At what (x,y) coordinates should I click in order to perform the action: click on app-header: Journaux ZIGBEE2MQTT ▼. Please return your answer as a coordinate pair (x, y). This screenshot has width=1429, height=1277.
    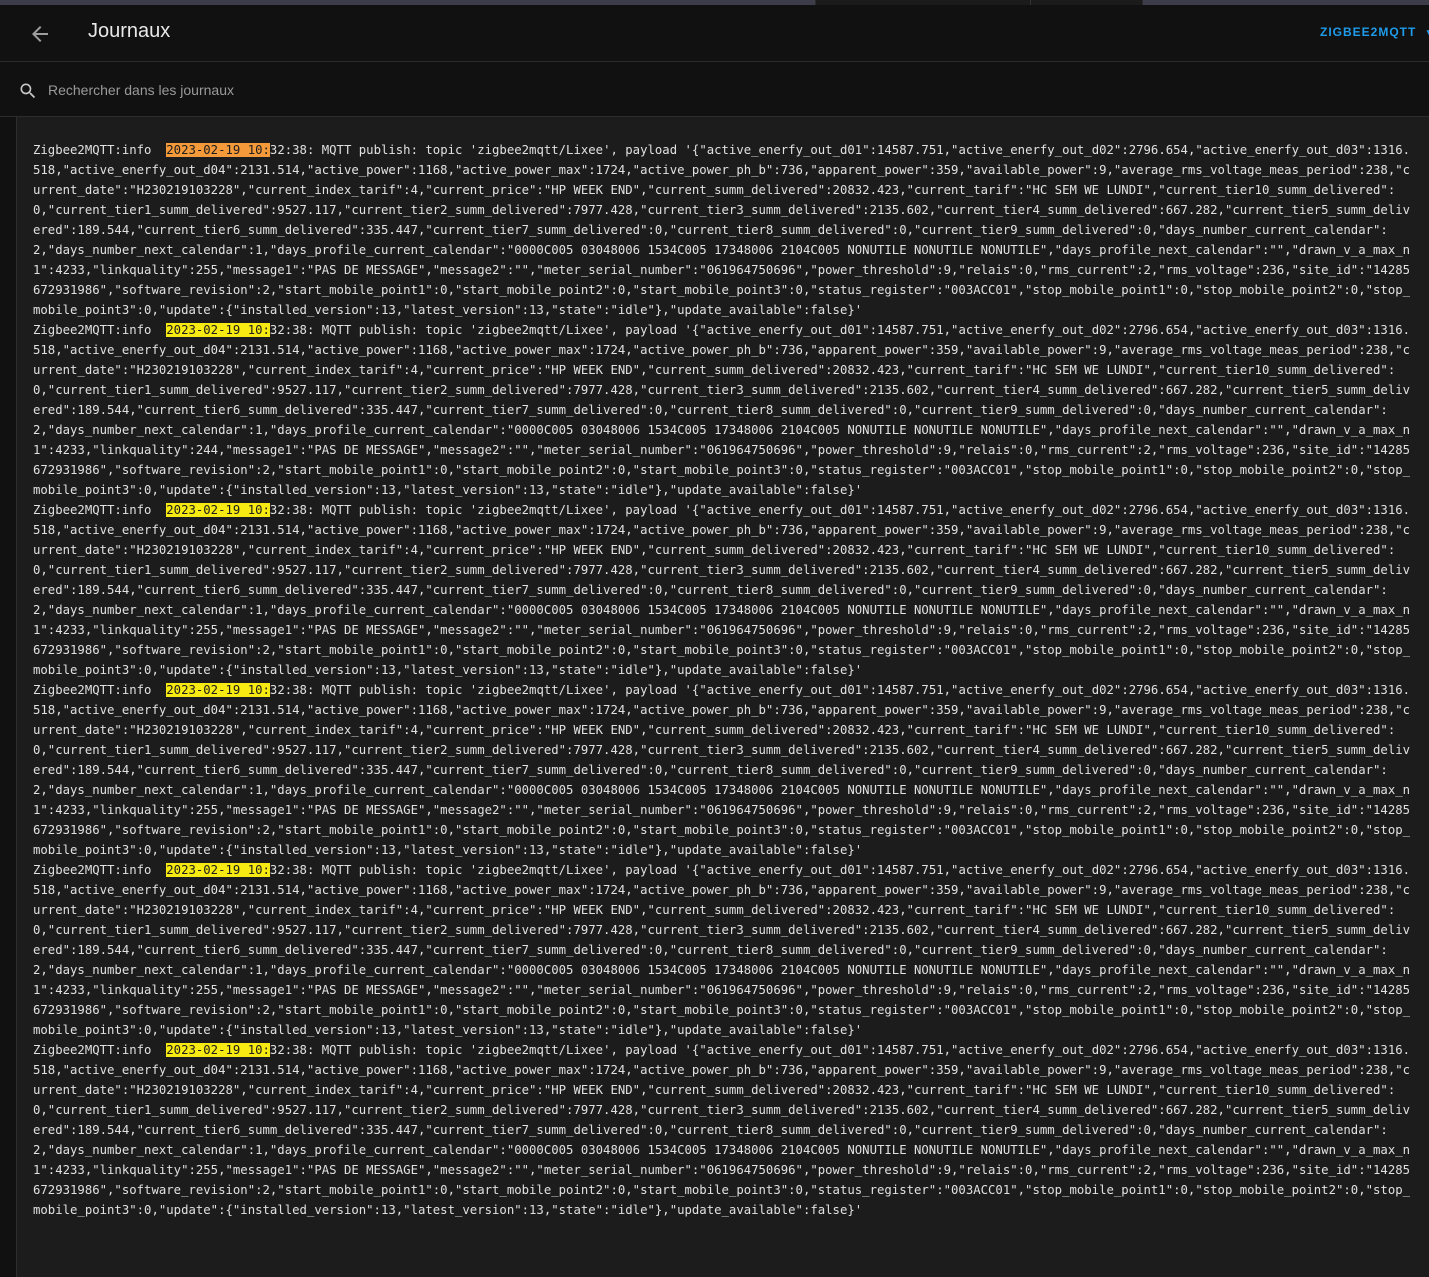
    Looking at the image, I should click on (714, 33).